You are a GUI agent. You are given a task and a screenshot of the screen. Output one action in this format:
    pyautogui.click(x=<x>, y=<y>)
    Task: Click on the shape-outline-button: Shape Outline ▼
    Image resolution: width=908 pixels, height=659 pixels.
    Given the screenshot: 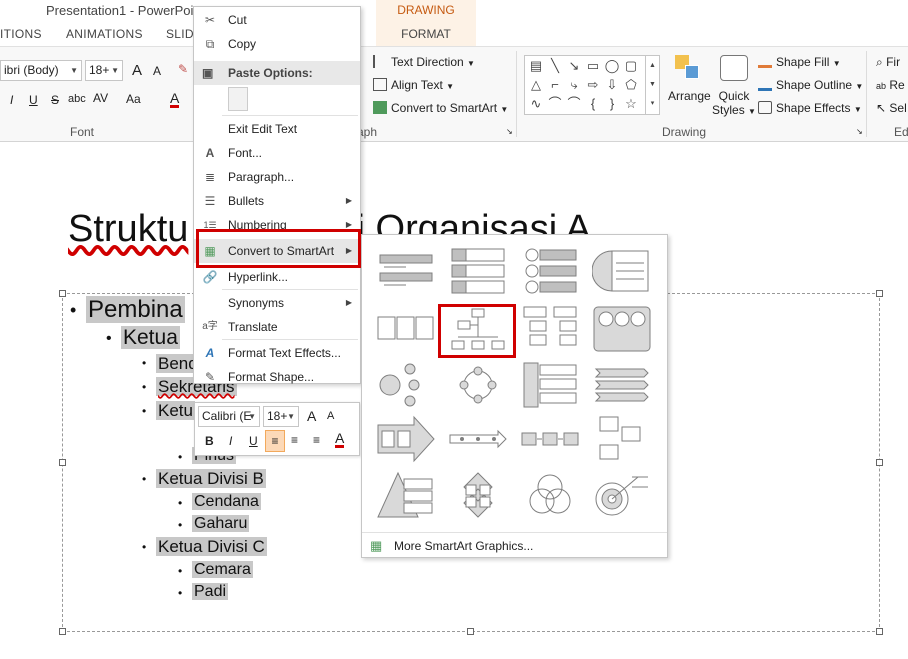 What is the action you would take?
    pyautogui.click(x=810, y=85)
    